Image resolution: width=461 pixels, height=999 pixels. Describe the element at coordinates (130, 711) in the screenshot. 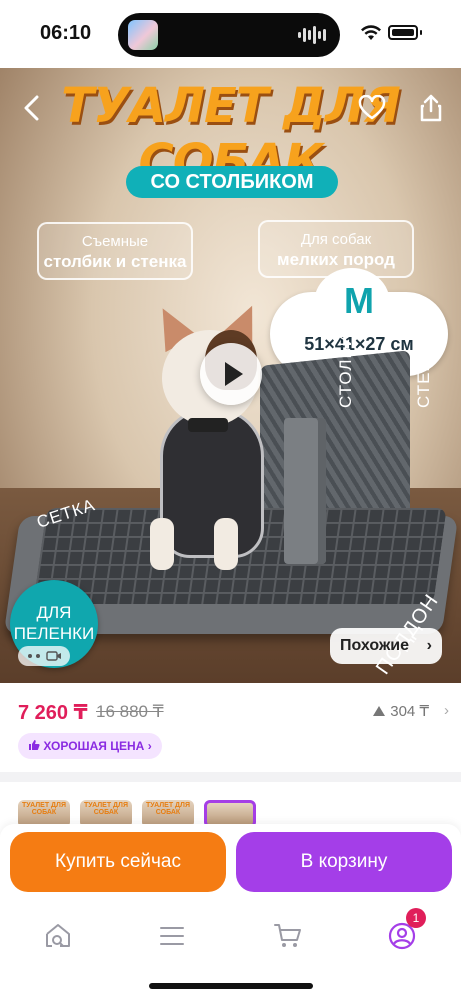

I see `old-price: 16 880 ₸` at that location.